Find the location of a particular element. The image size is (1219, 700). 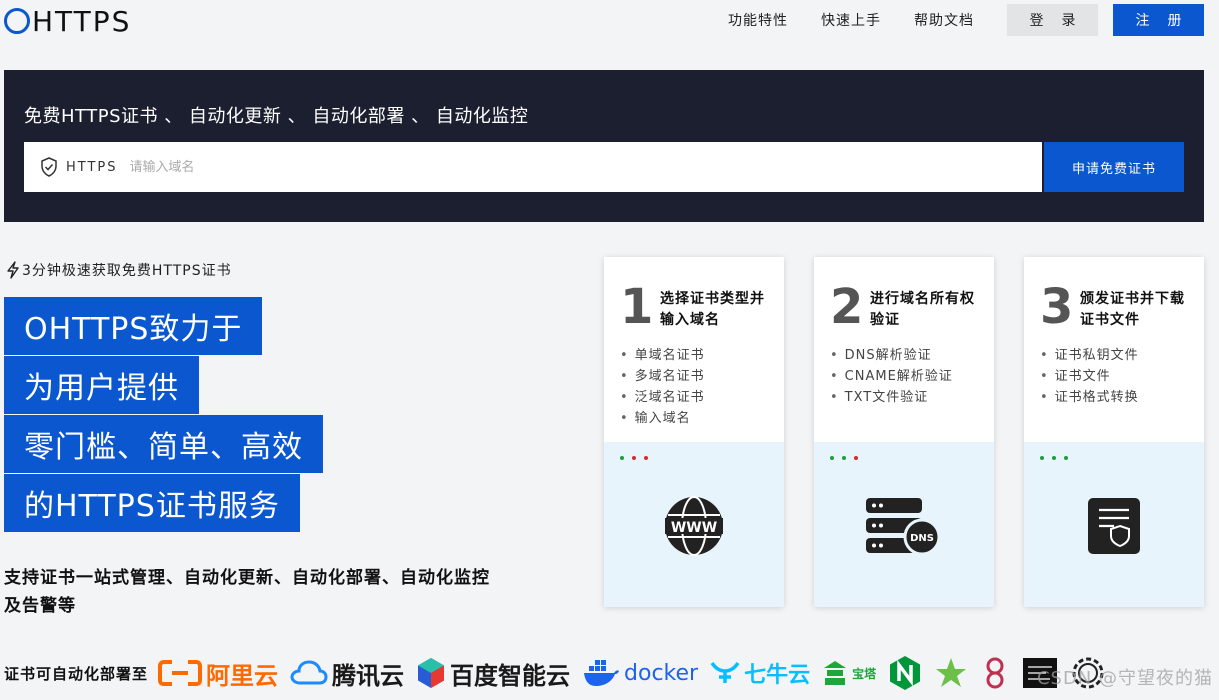

partner-tencent: 腾讯云 is located at coordinates (347, 673).